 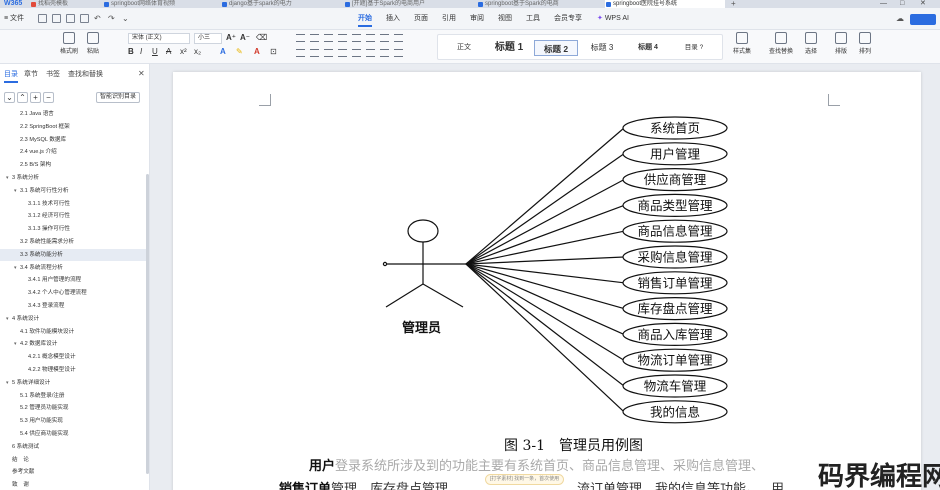 I want to click on print-icon, so click(x=56, y=18).